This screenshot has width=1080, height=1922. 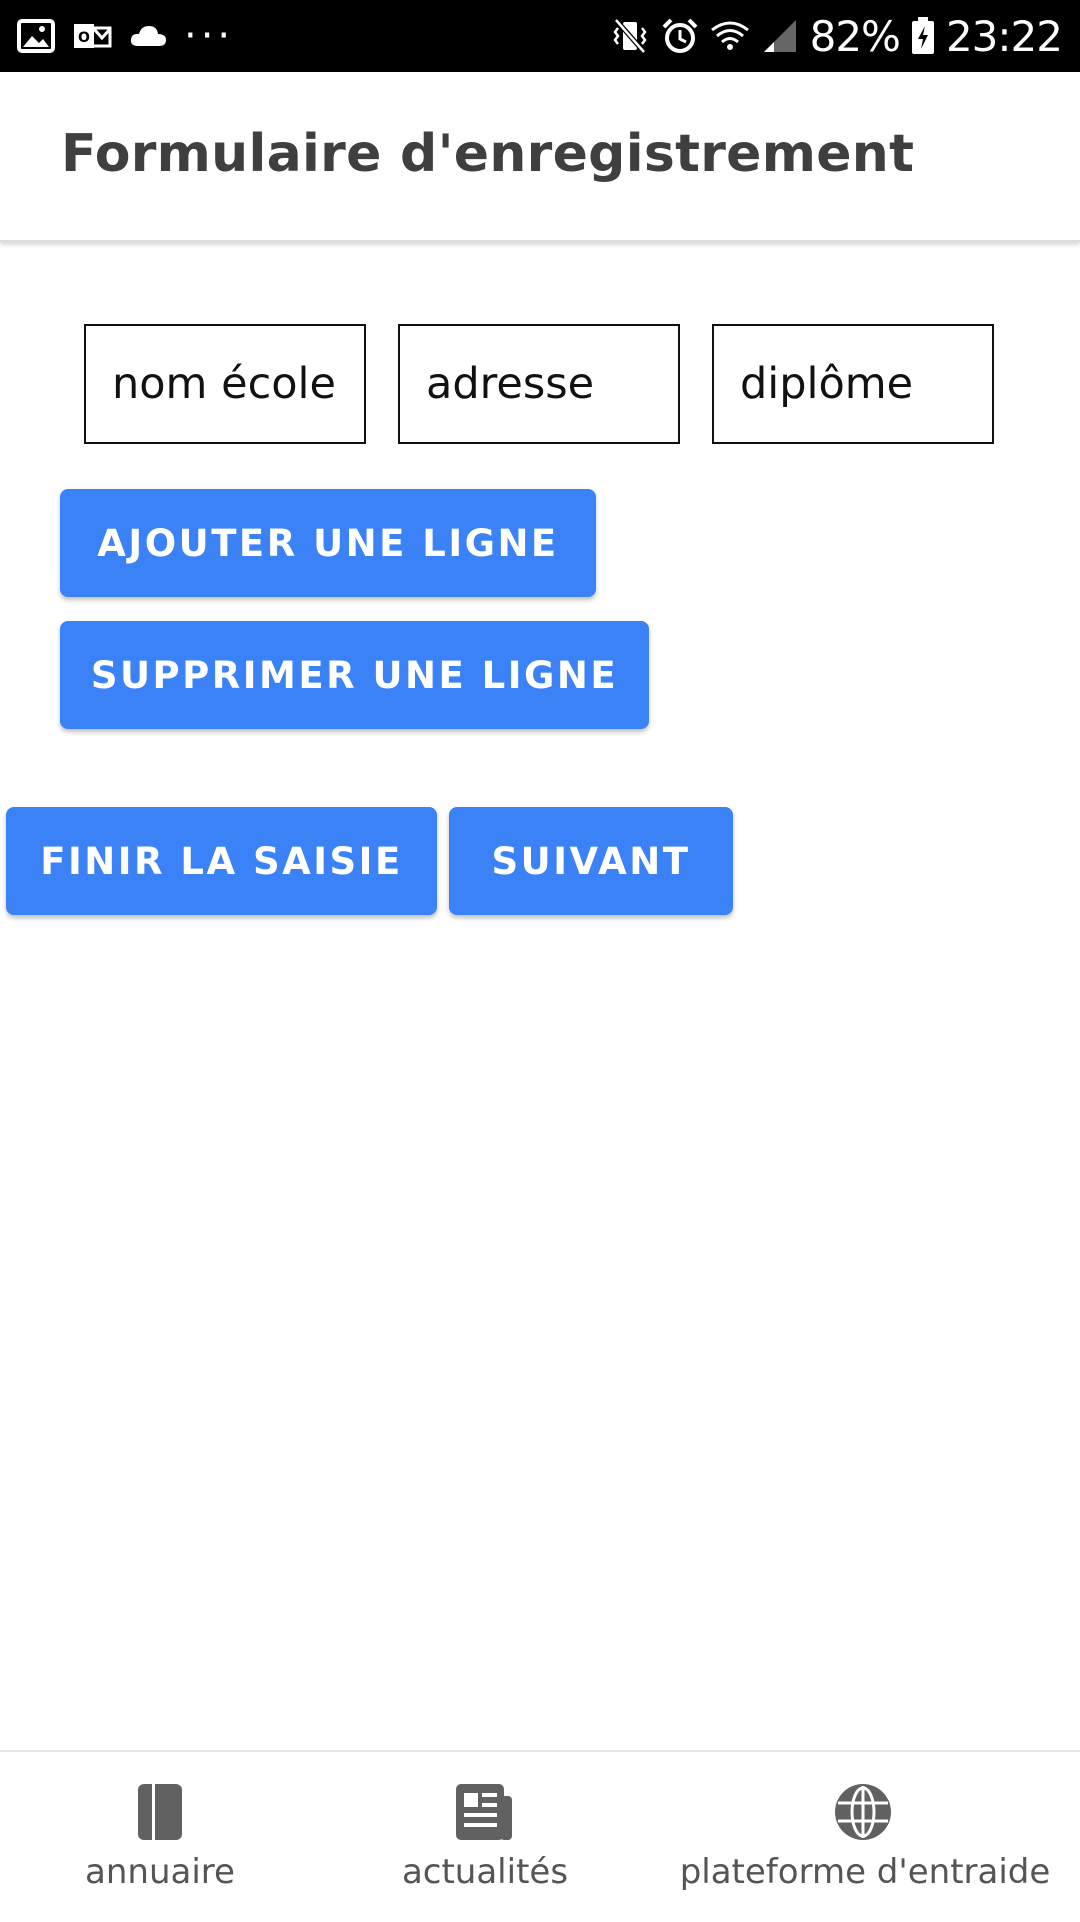 I want to click on app-bar: Formulaire d'enregistrement, so click(x=540, y=157).